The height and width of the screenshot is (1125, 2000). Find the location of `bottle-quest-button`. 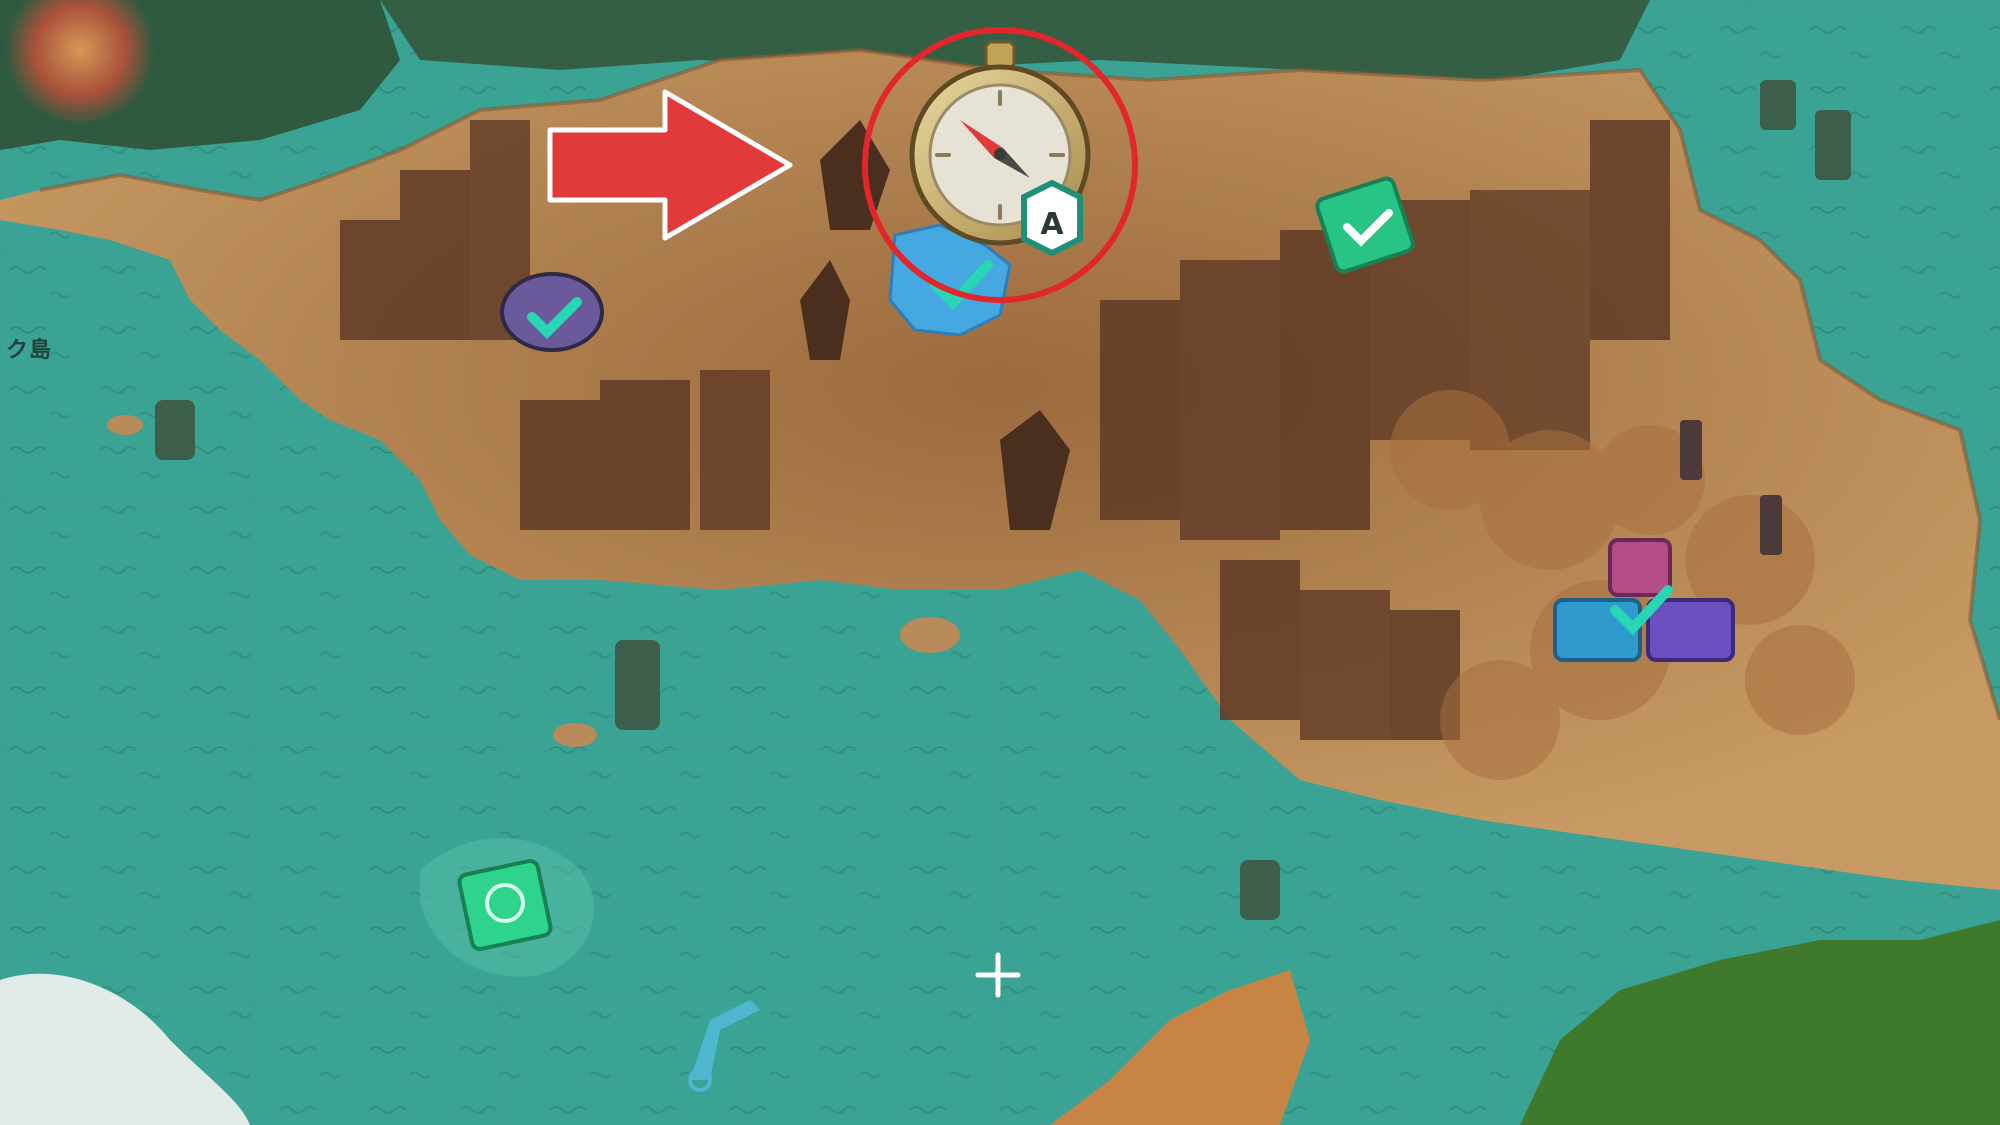

bottle-quest-button is located at coordinates (552, 313).